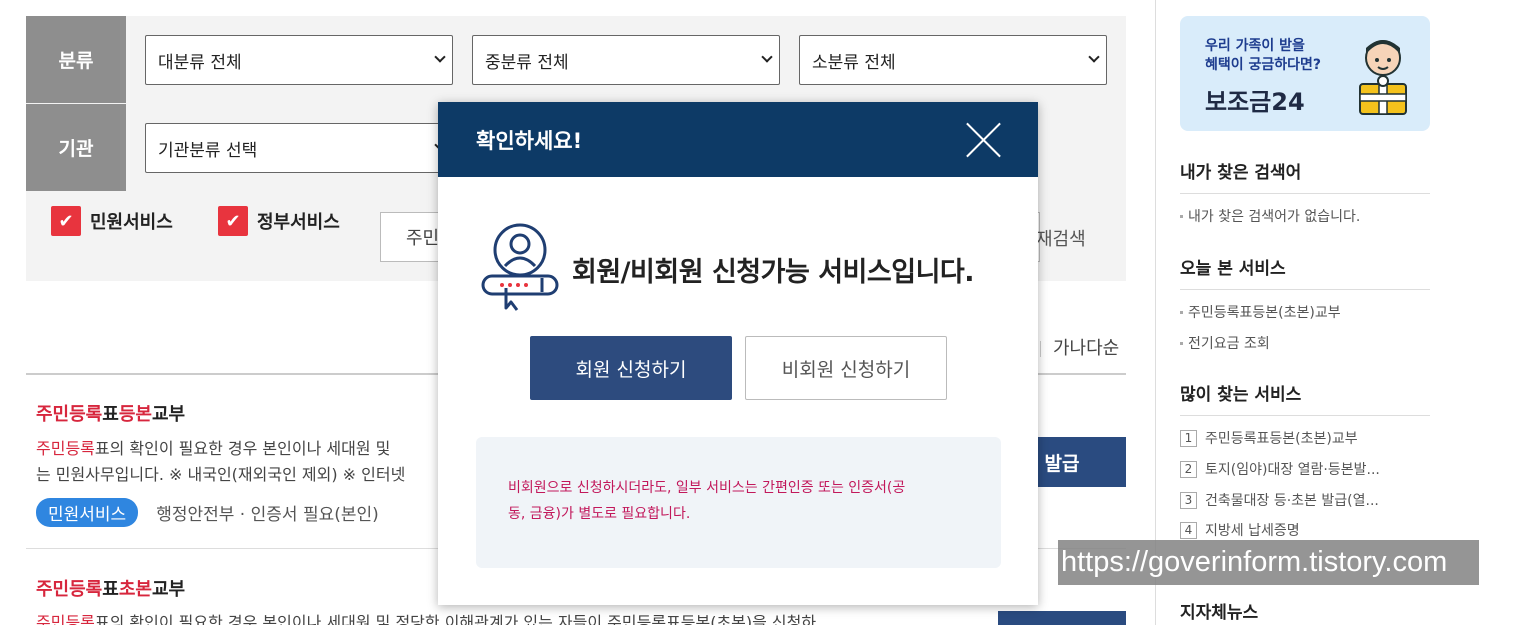  I want to click on guest-apply-button: 비회원 신청하기, so click(846, 368).